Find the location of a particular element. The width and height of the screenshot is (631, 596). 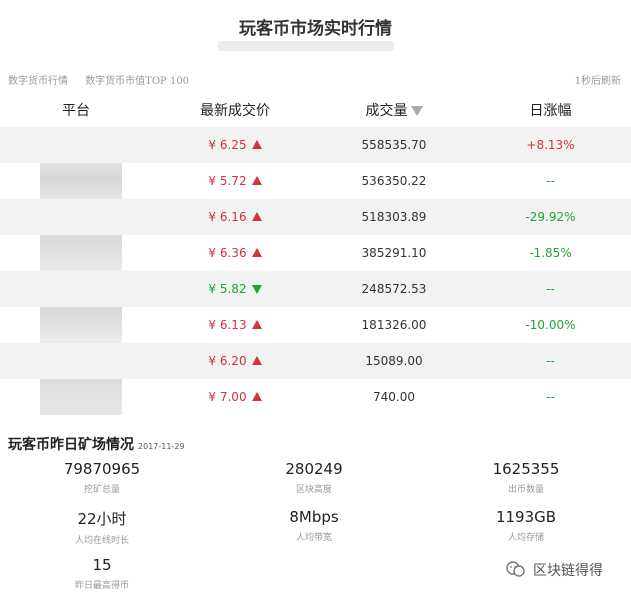

table-row: ¥ 6.36 385291.10 -1.85% is located at coordinates (315, 253).